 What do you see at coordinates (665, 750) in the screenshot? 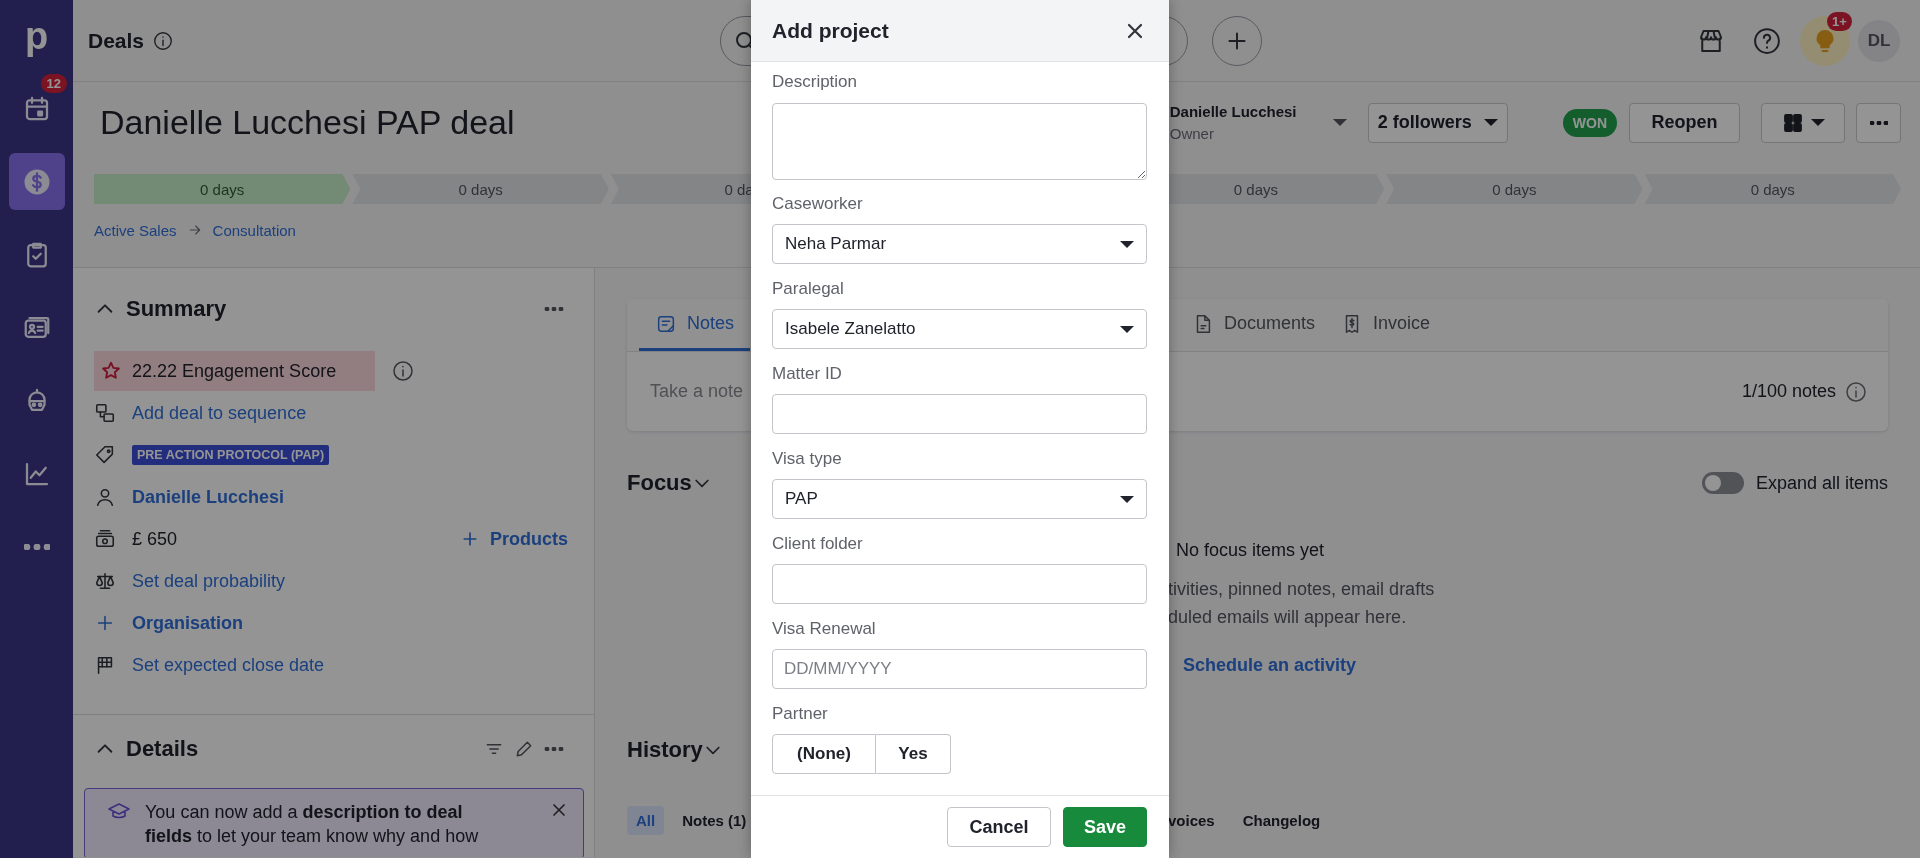
I see `section-title: History` at bounding box center [665, 750].